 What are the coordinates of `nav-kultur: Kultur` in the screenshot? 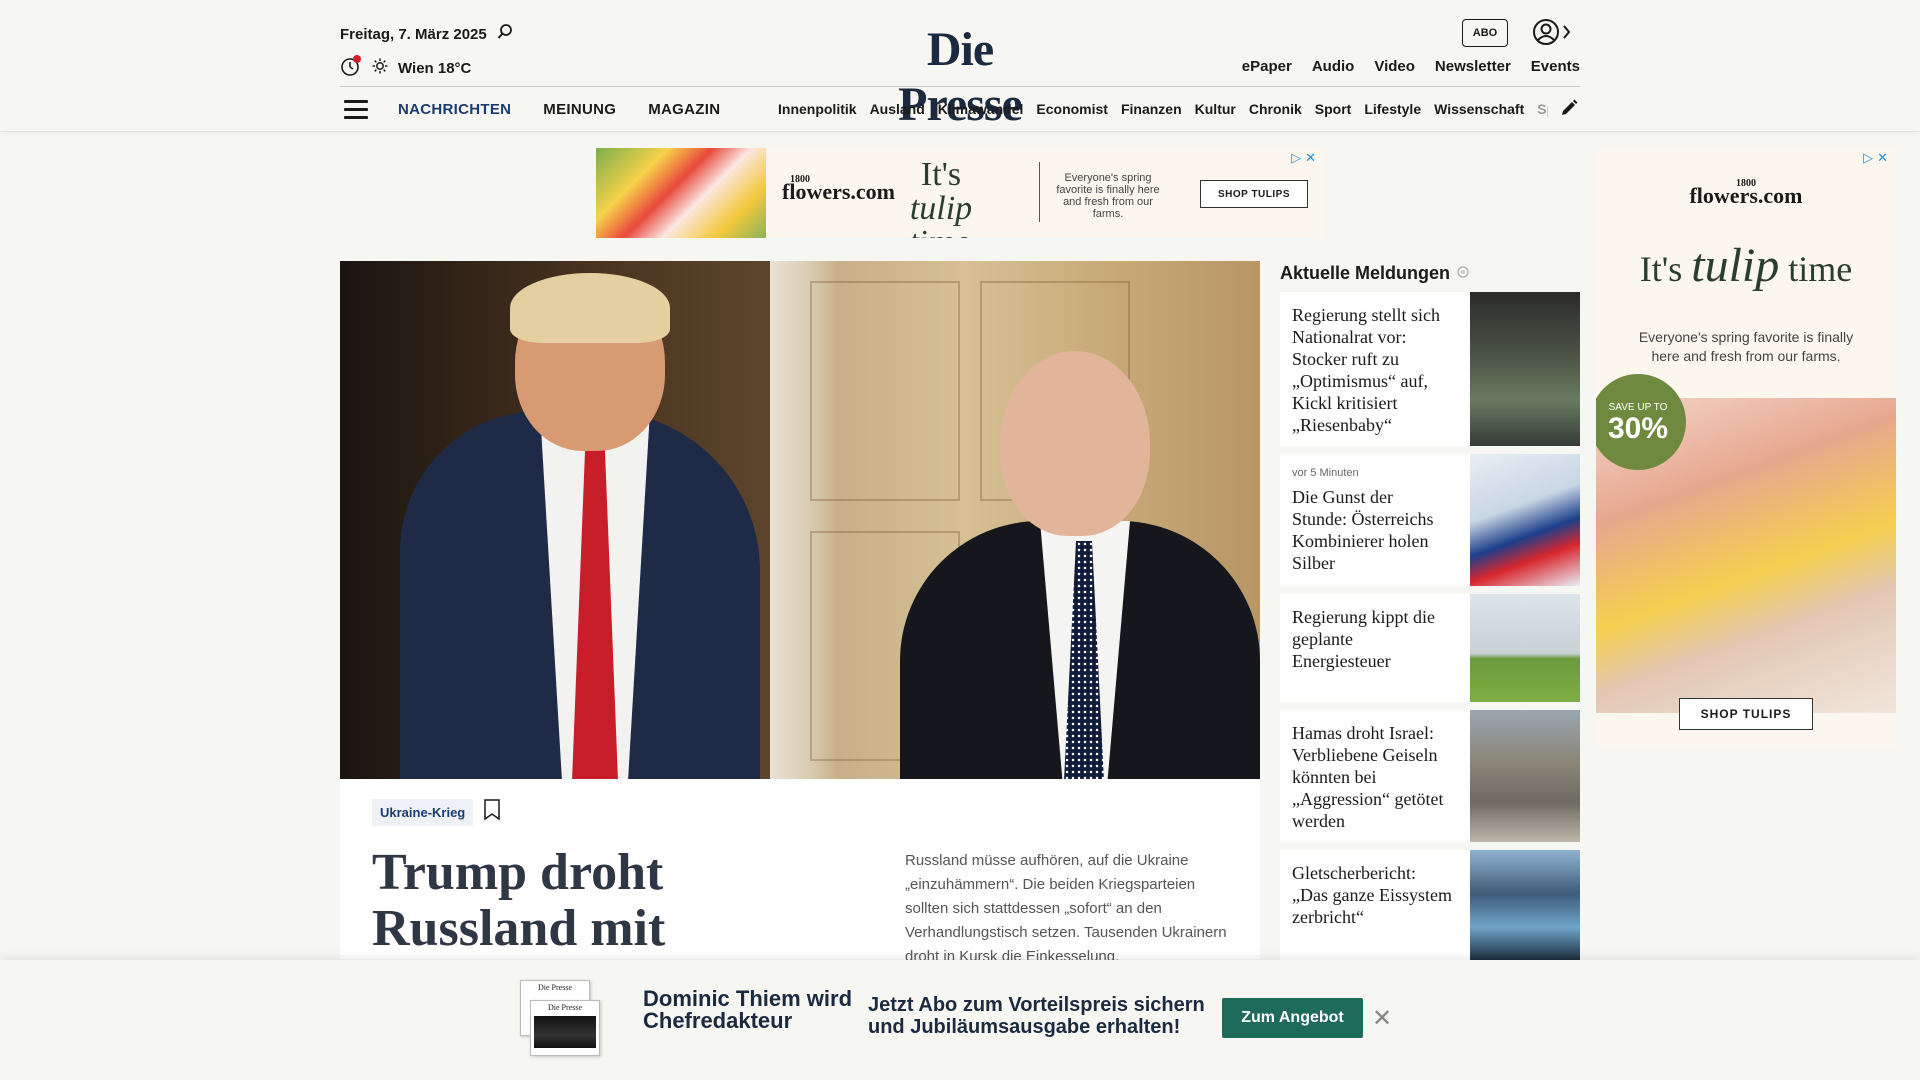 It's located at (1215, 109).